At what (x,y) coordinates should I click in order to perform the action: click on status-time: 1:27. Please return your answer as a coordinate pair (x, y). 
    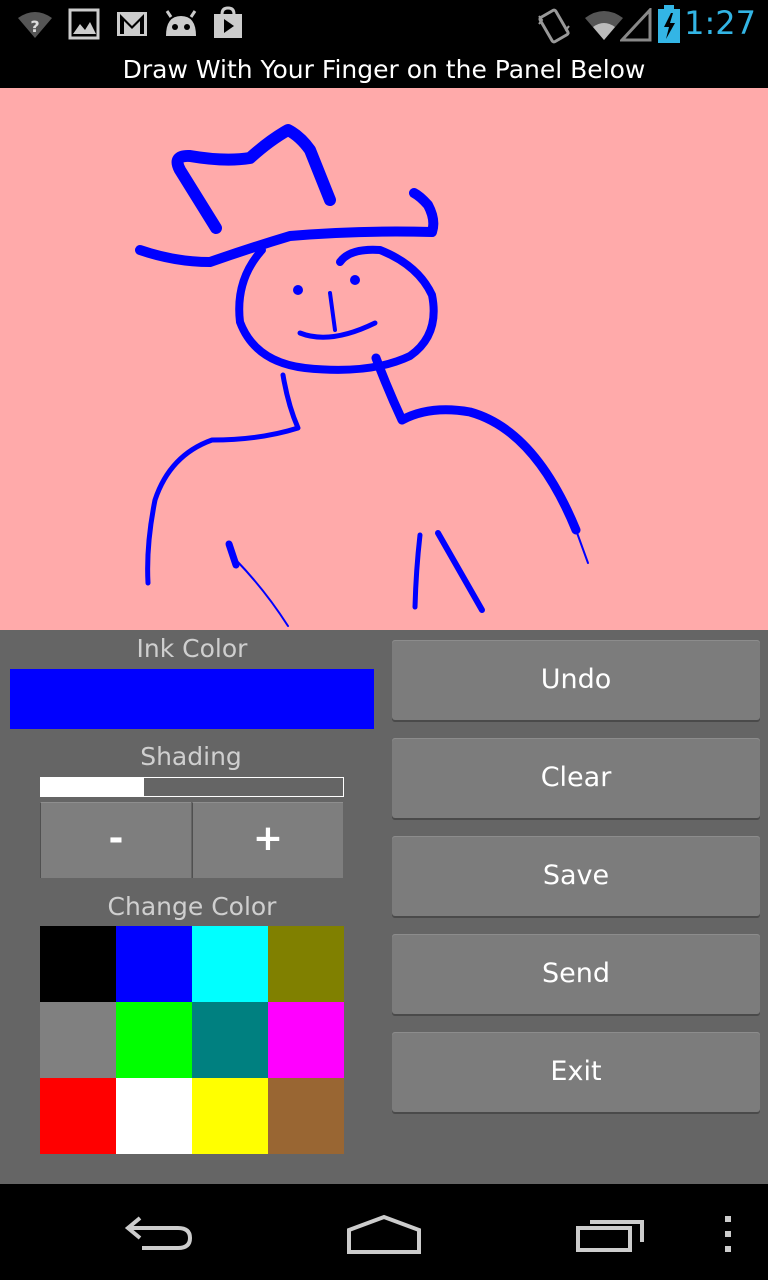
    Looking at the image, I should click on (720, 23).